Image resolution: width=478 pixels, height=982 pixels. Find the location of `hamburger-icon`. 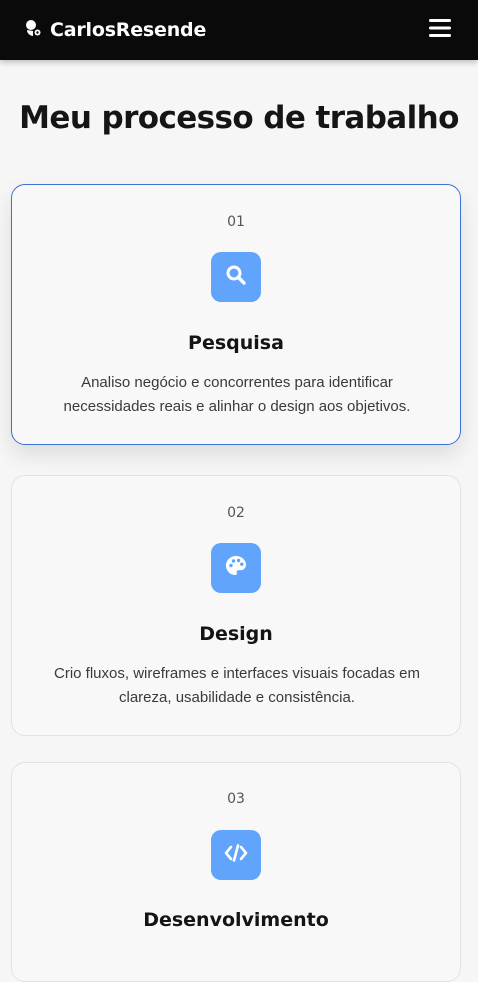

hamburger-icon is located at coordinates (440, 30).